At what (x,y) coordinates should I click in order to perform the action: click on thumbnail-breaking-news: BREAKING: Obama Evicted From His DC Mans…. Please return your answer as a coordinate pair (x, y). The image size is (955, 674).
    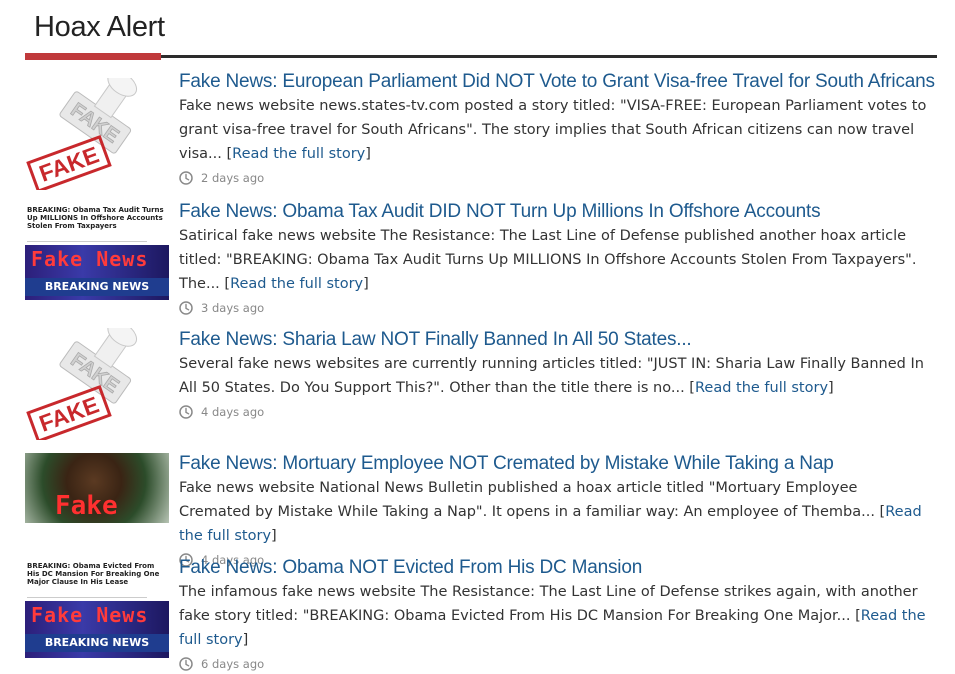
    Looking at the image, I should click on (97, 611).